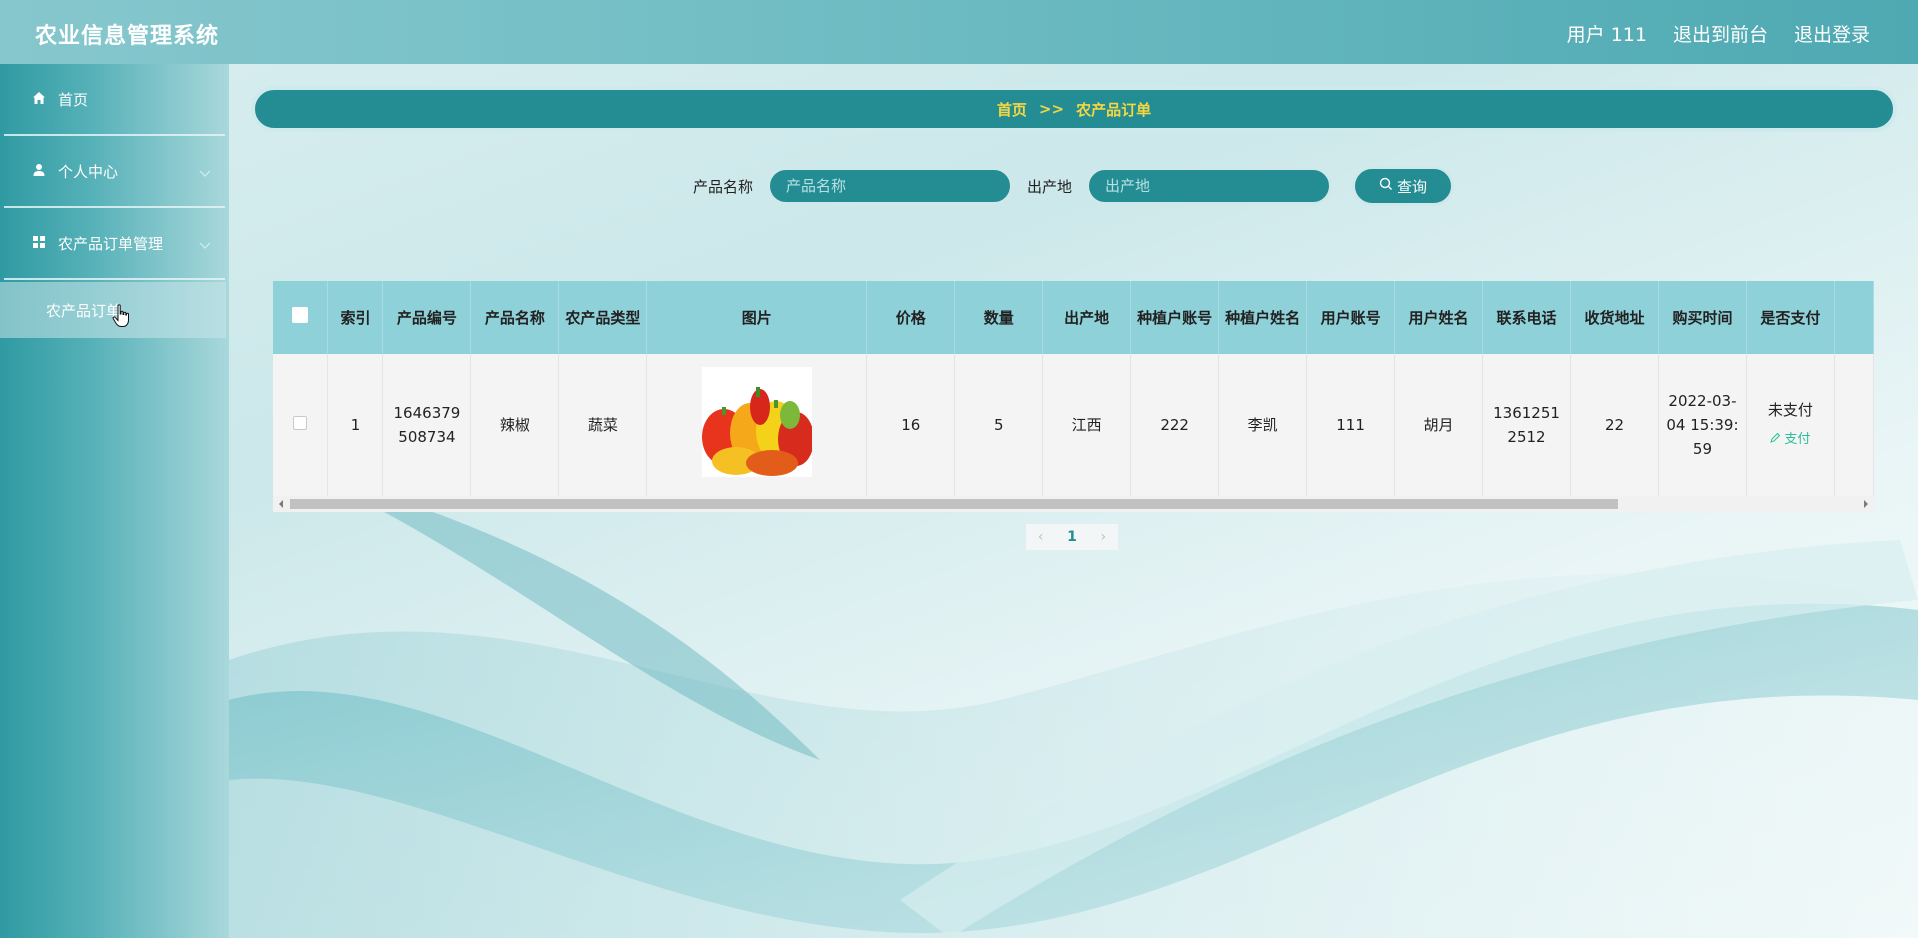  Describe the element at coordinates (1087, 317) in the screenshot. I see `column-header: 出产地` at that location.